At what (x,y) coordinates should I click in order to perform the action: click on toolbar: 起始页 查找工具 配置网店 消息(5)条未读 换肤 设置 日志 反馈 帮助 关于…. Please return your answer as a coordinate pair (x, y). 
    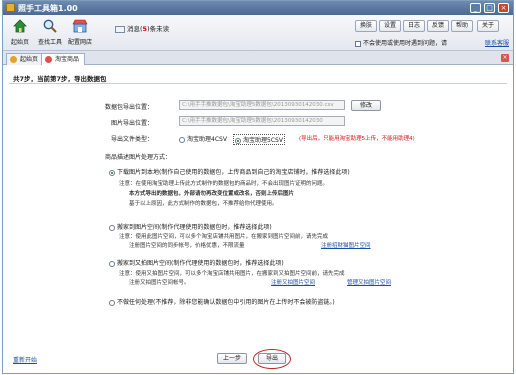
    Looking at the image, I should click on (258, 33).